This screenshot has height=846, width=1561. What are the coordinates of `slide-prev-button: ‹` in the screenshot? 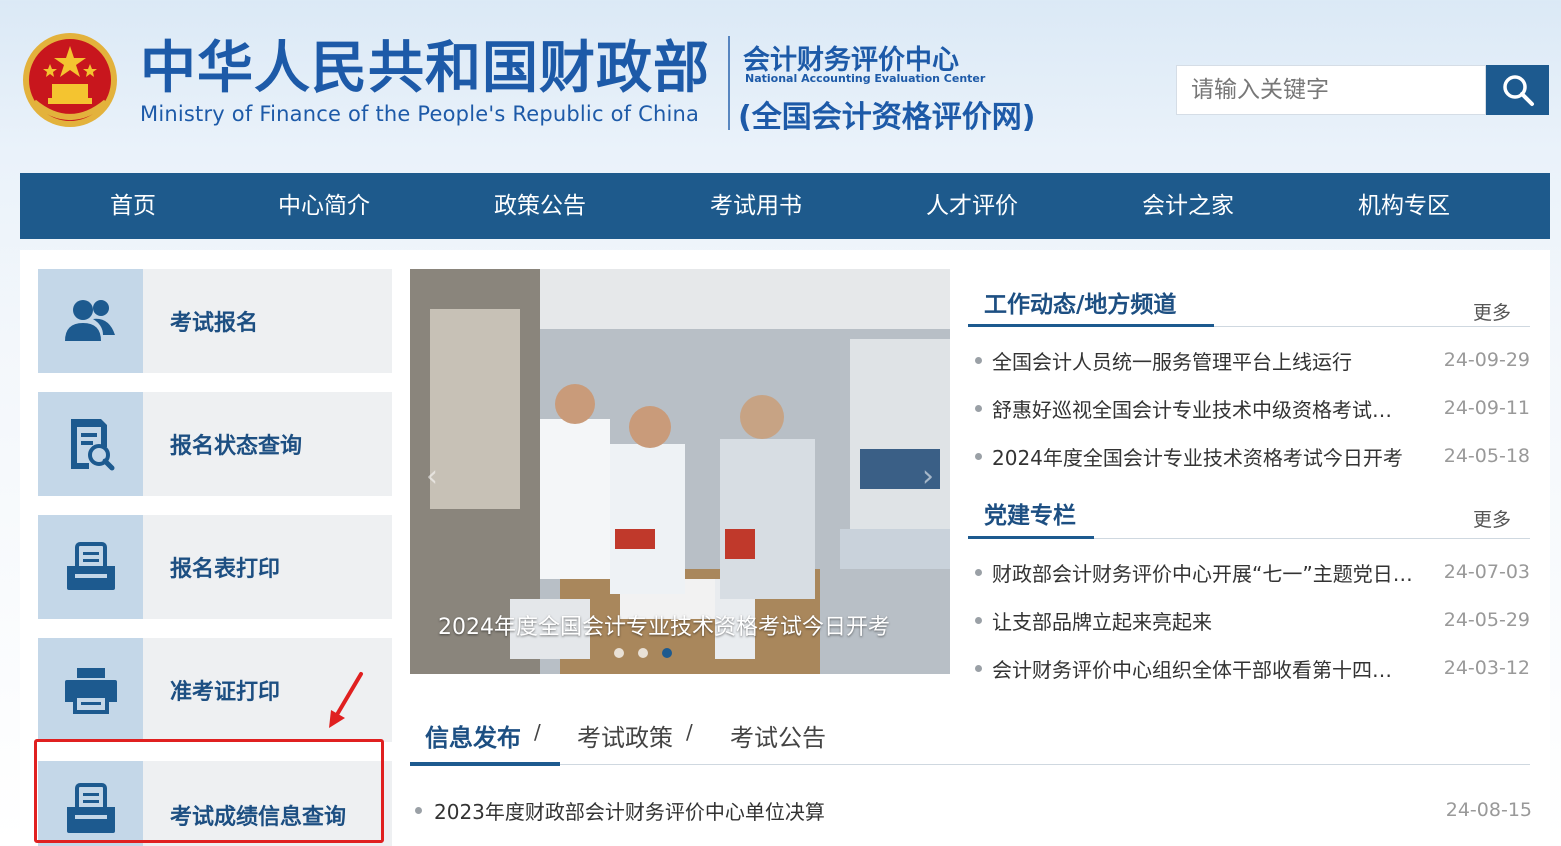 It's located at (432, 476).